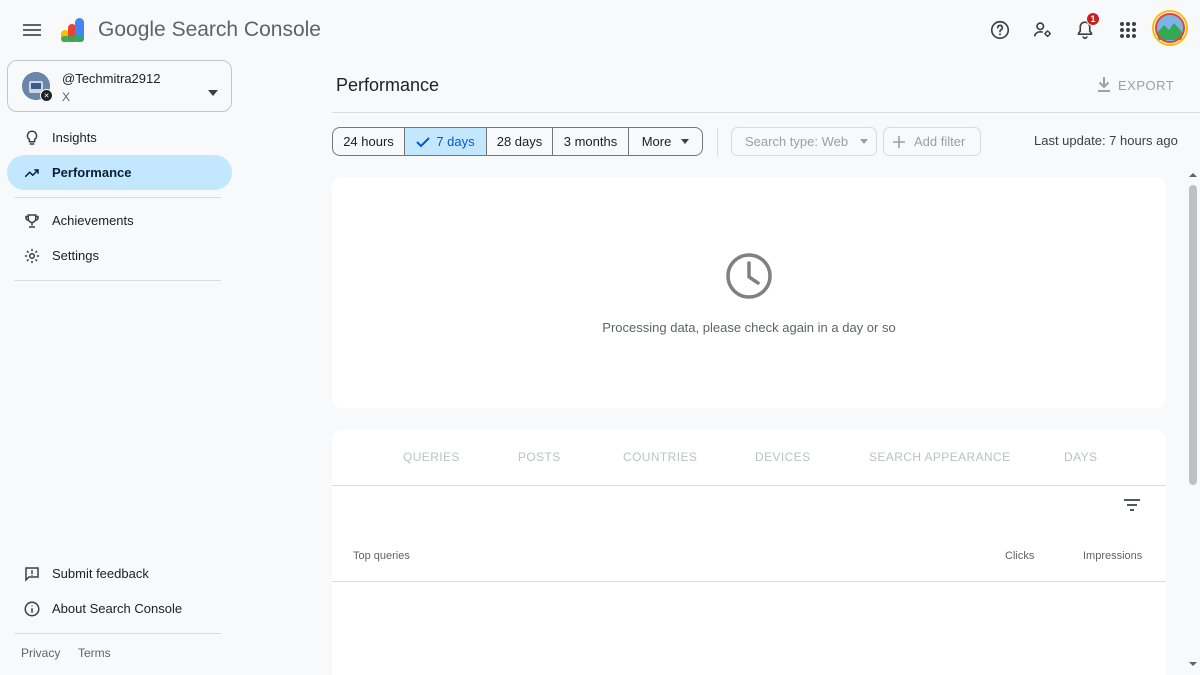  Describe the element at coordinates (455, 141) in the screenshot. I see `range-label: 7 days` at that location.